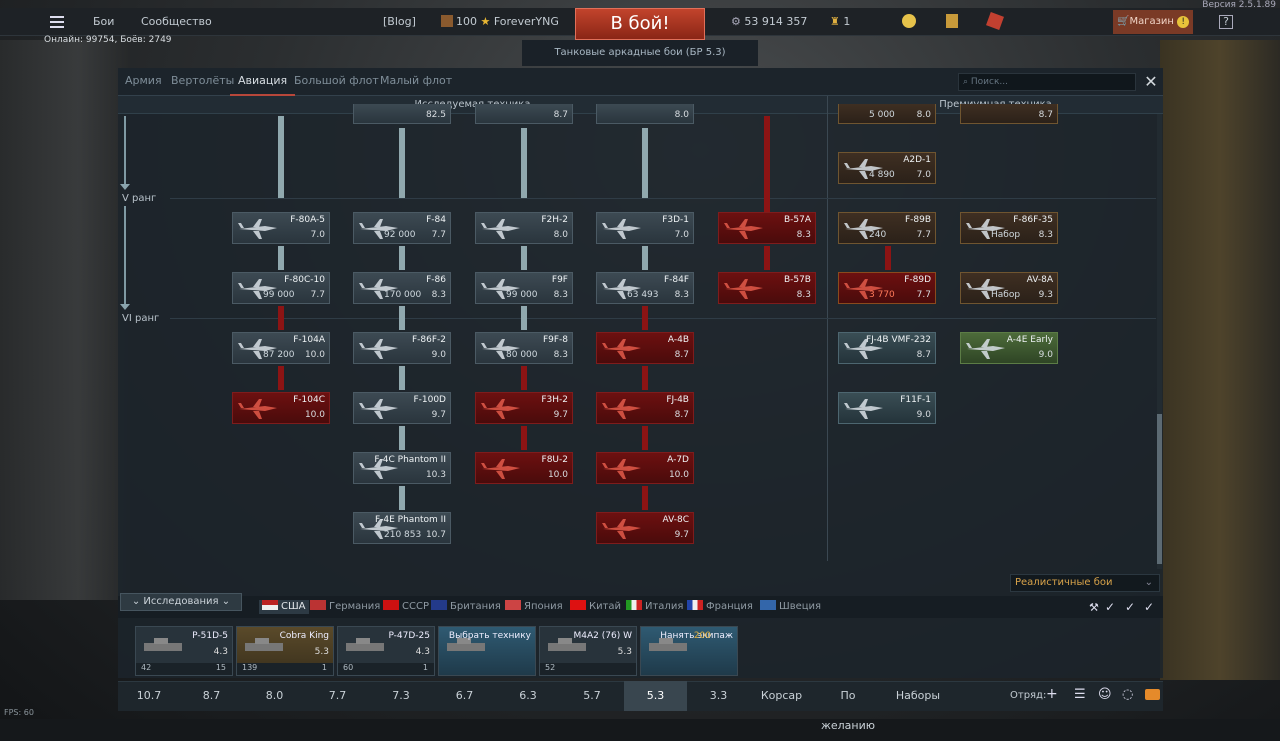 This screenshot has width=1280, height=741. I want to click on vehicle-card-f84f: F-84F 63 493 8.3, so click(645, 288).